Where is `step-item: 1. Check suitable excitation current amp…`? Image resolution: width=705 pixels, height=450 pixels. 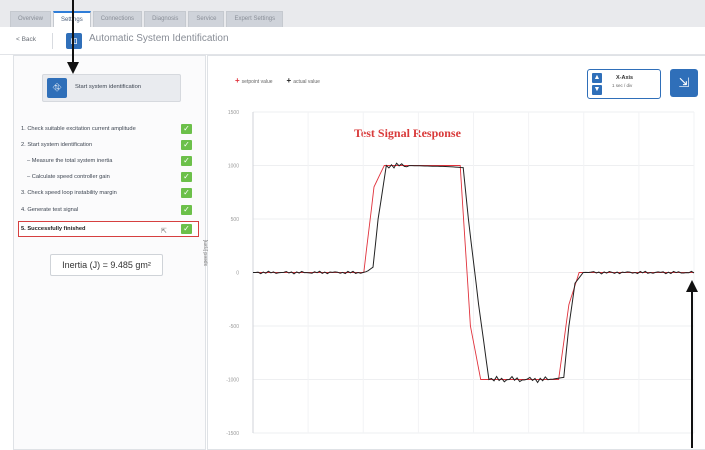
step-item: 1. Check suitable excitation current amp… is located at coordinates (109, 129).